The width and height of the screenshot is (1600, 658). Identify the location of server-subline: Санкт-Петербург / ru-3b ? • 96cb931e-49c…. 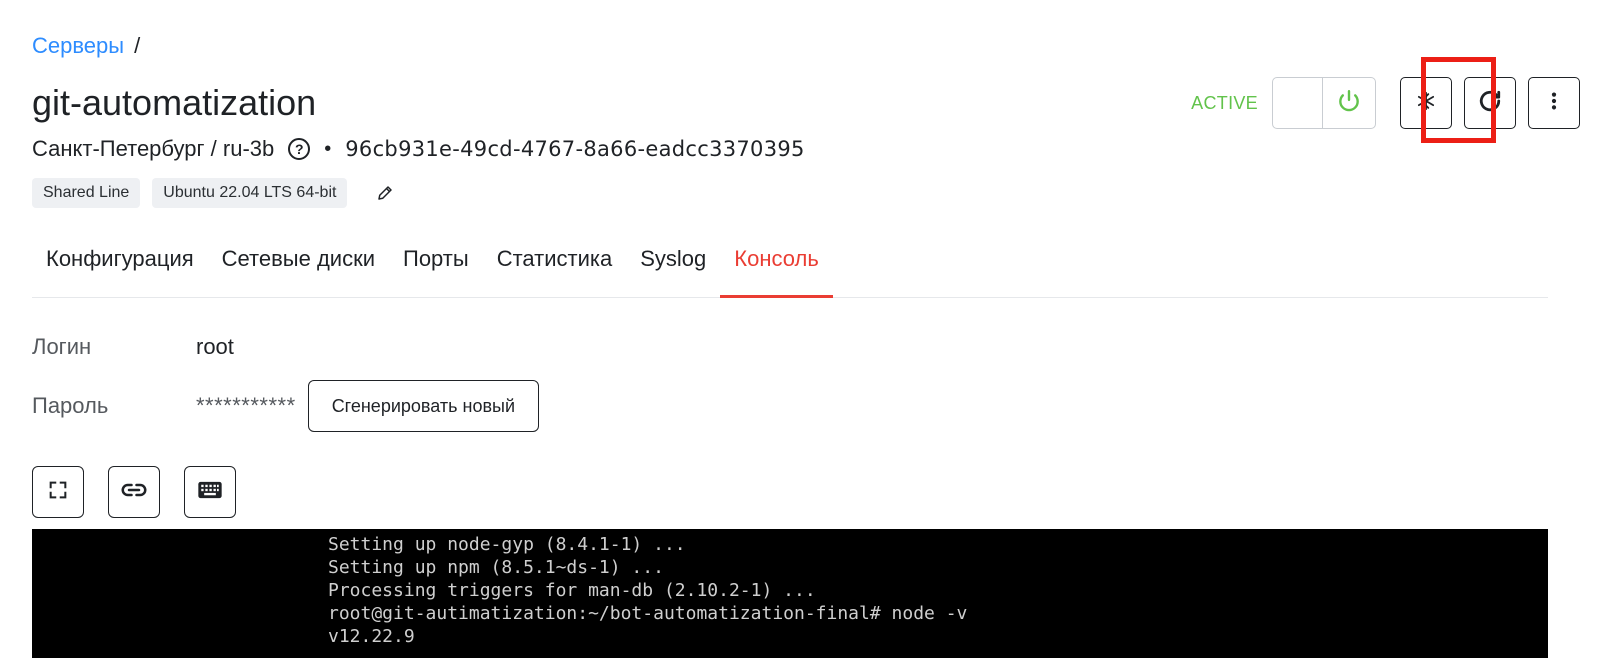
(418, 149).